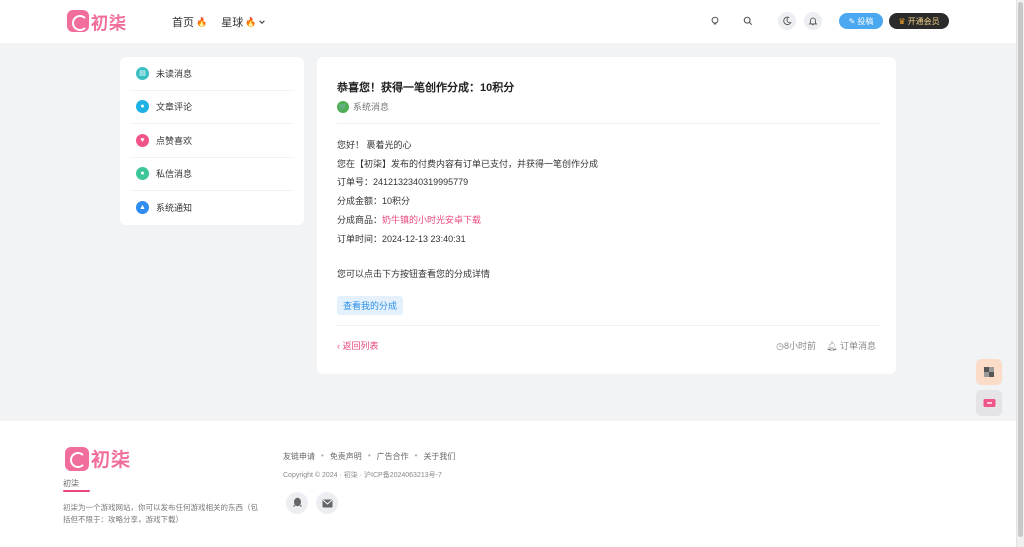 This screenshot has height=547, width=1024. Describe the element at coordinates (212, 74) in the screenshot. I see `sidebar-item-unread: ▤ 未读消息` at that location.